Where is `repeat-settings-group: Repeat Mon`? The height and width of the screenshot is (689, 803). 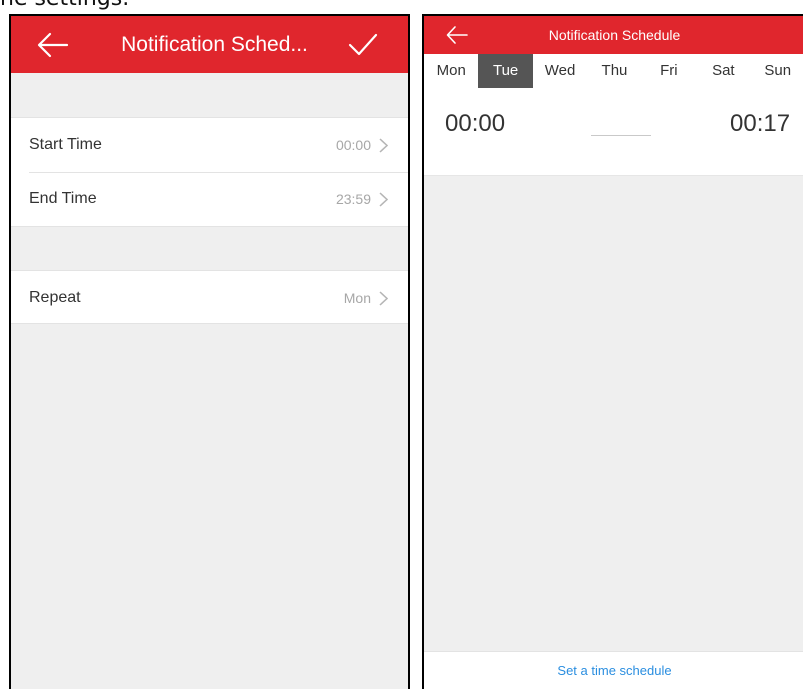 repeat-settings-group: Repeat Mon is located at coordinates (209, 297).